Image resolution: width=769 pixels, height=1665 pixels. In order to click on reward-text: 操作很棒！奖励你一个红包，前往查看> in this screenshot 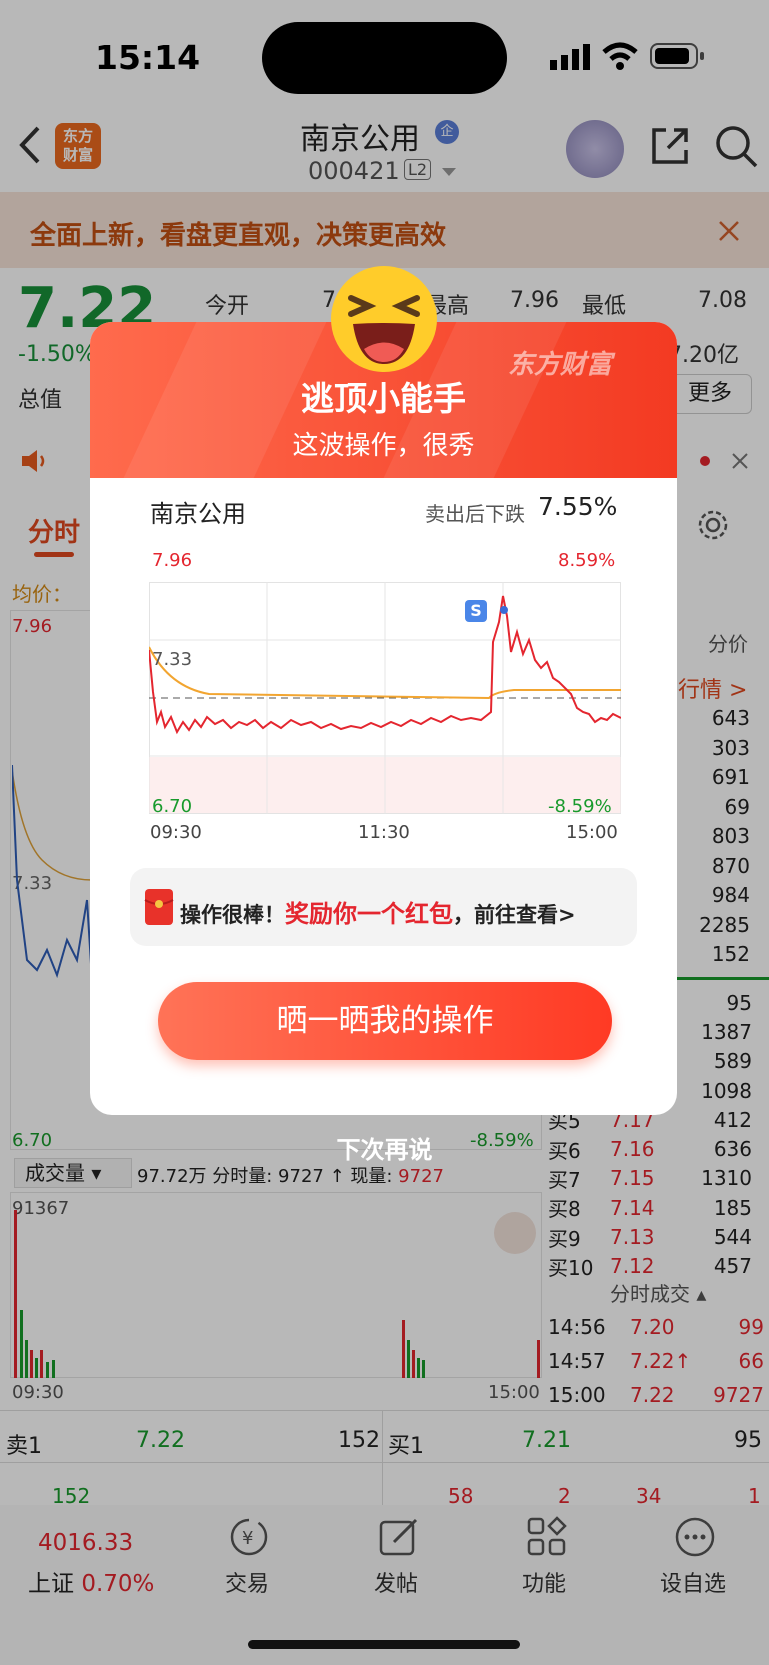, I will do `click(378, 911)`.